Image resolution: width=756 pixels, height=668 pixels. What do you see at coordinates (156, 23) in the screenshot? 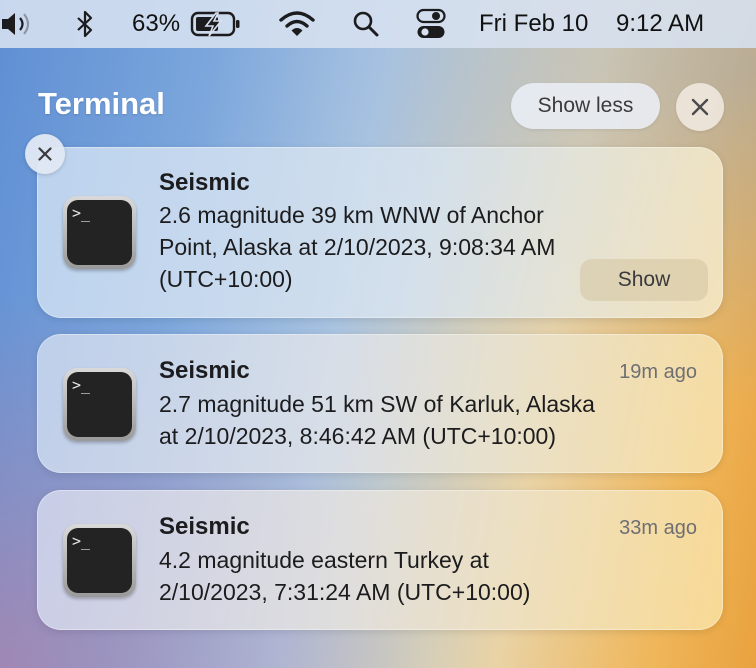
I see `battery-percent: 63%` at bounding box center [156, 23].